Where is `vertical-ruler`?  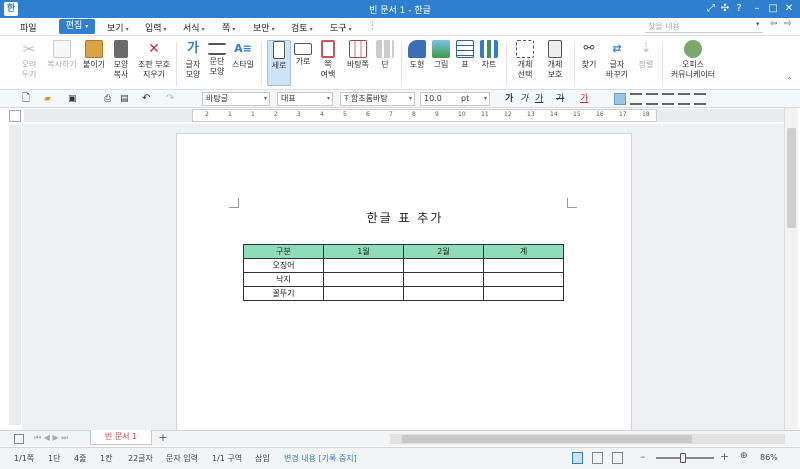
vertical-ruler is located at coordinates (15, 275).